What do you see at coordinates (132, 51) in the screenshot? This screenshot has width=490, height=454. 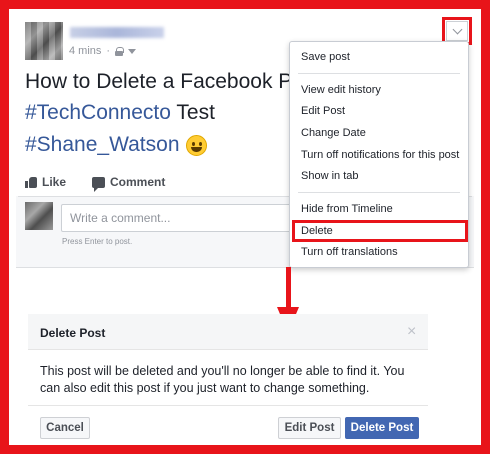 I see `audience-caret-icon` at bounding box center [132, 51].